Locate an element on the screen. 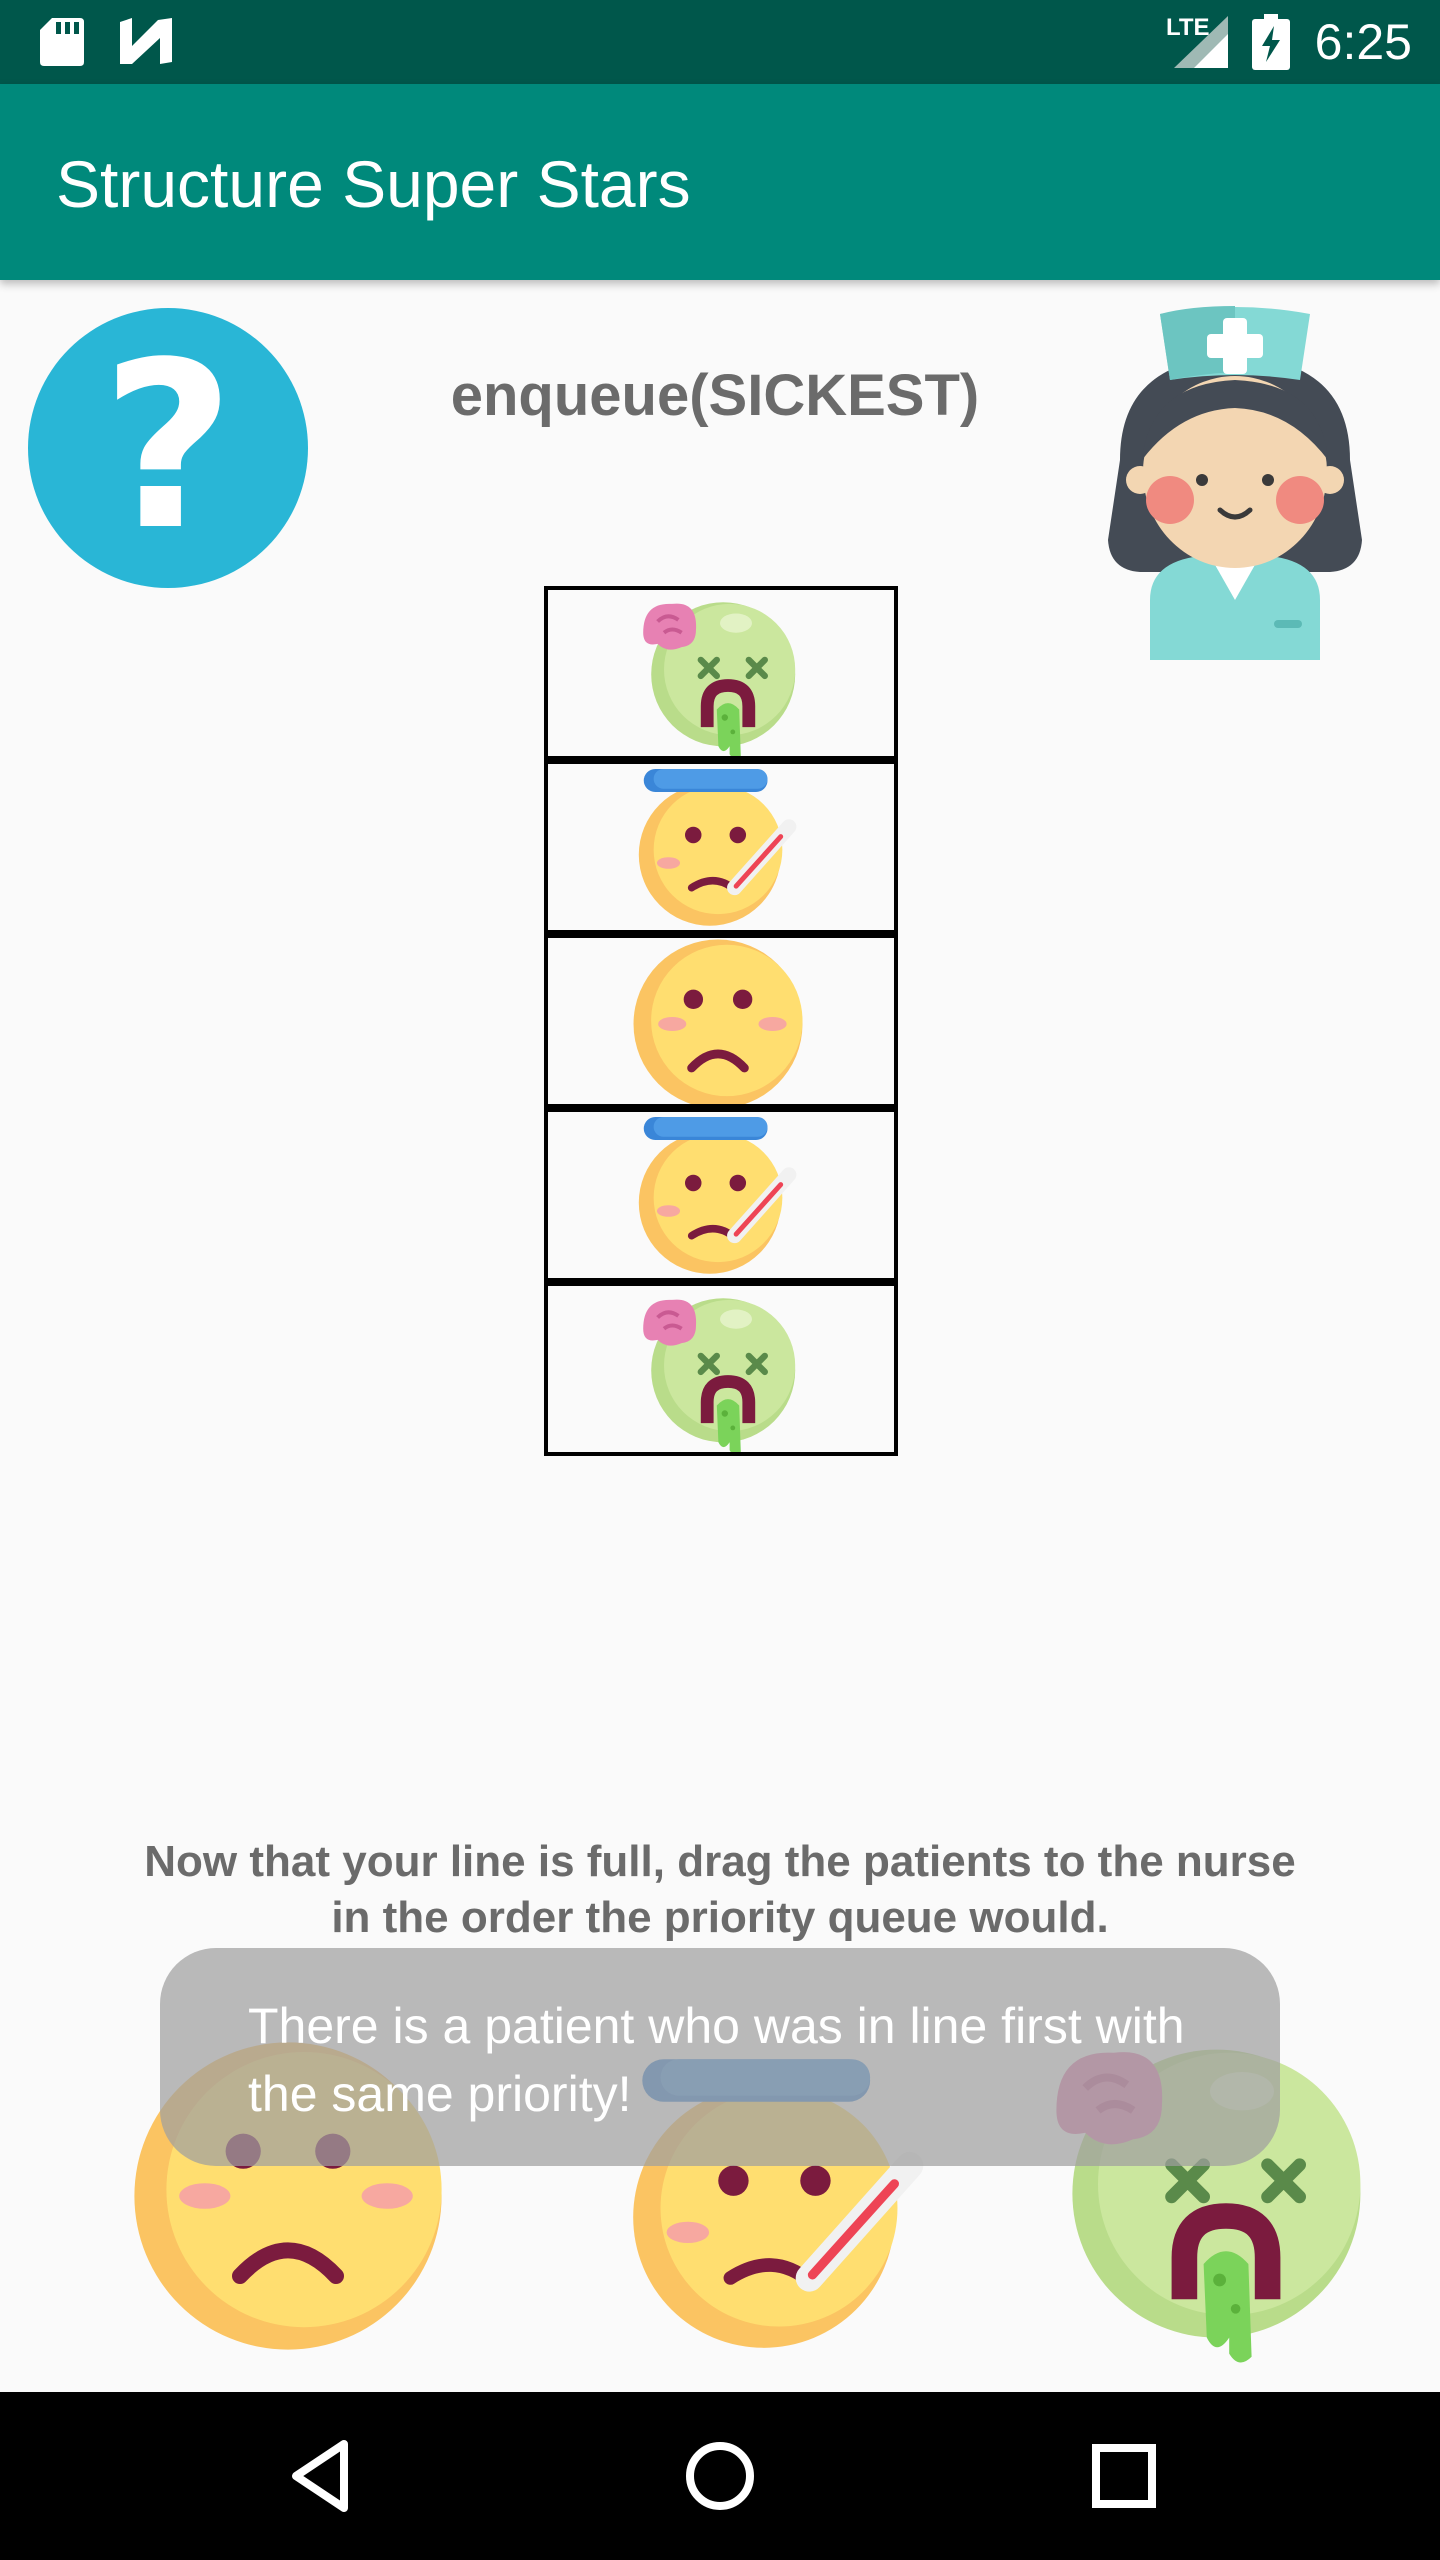 This screenshot has width=1440, height=2560. sd-card-icon is located at coordinates (62, 42).